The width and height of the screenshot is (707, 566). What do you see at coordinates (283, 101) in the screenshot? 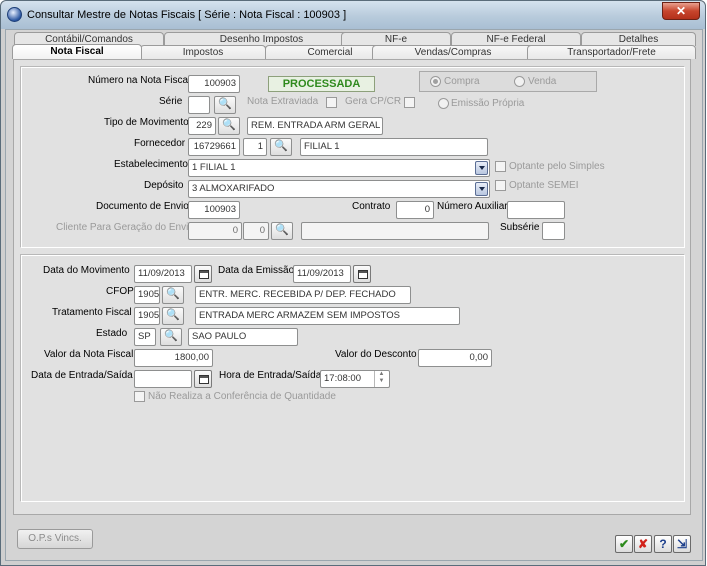
I see `nota-extraviada-label: Nota Extraviada` at bounding box center [283, 101].